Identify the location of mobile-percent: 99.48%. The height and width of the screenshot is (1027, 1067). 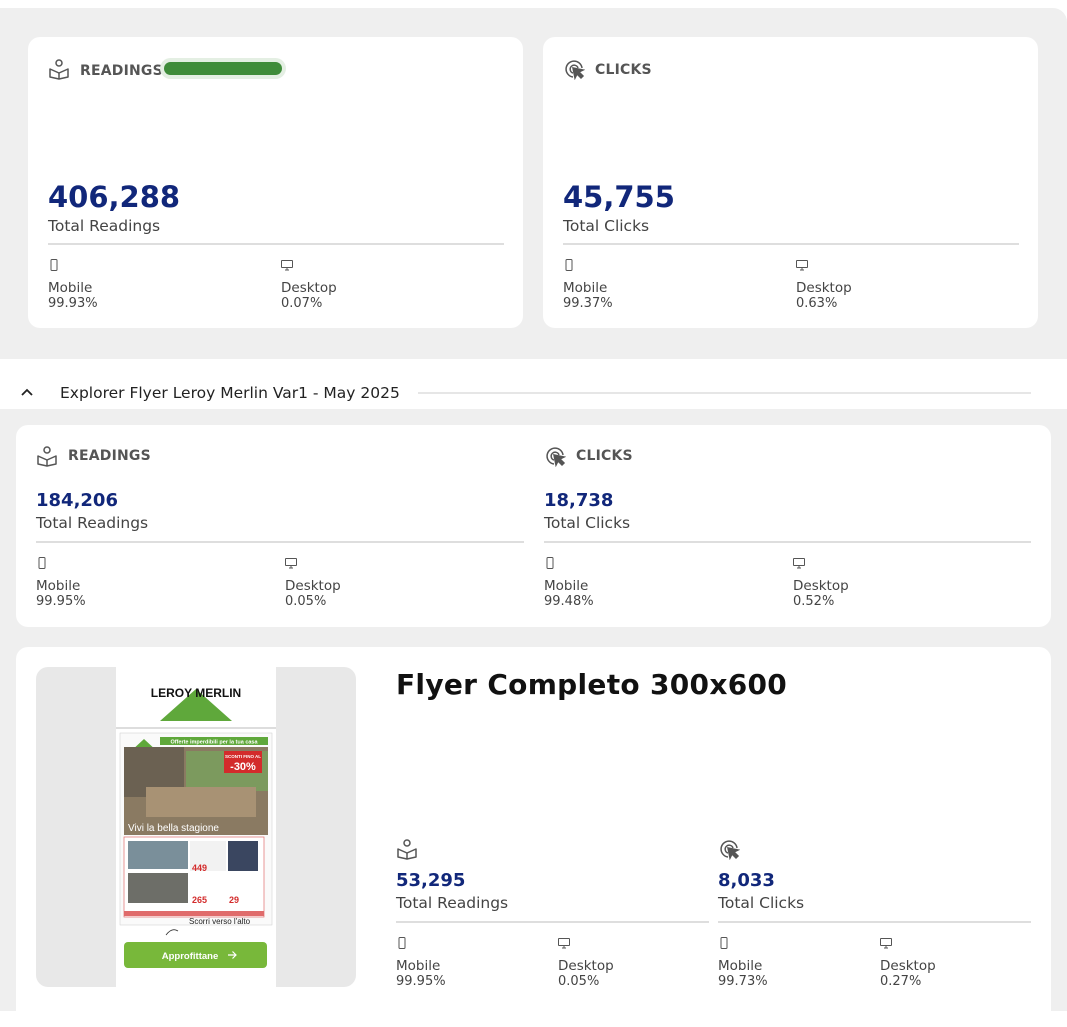
(569, 601).